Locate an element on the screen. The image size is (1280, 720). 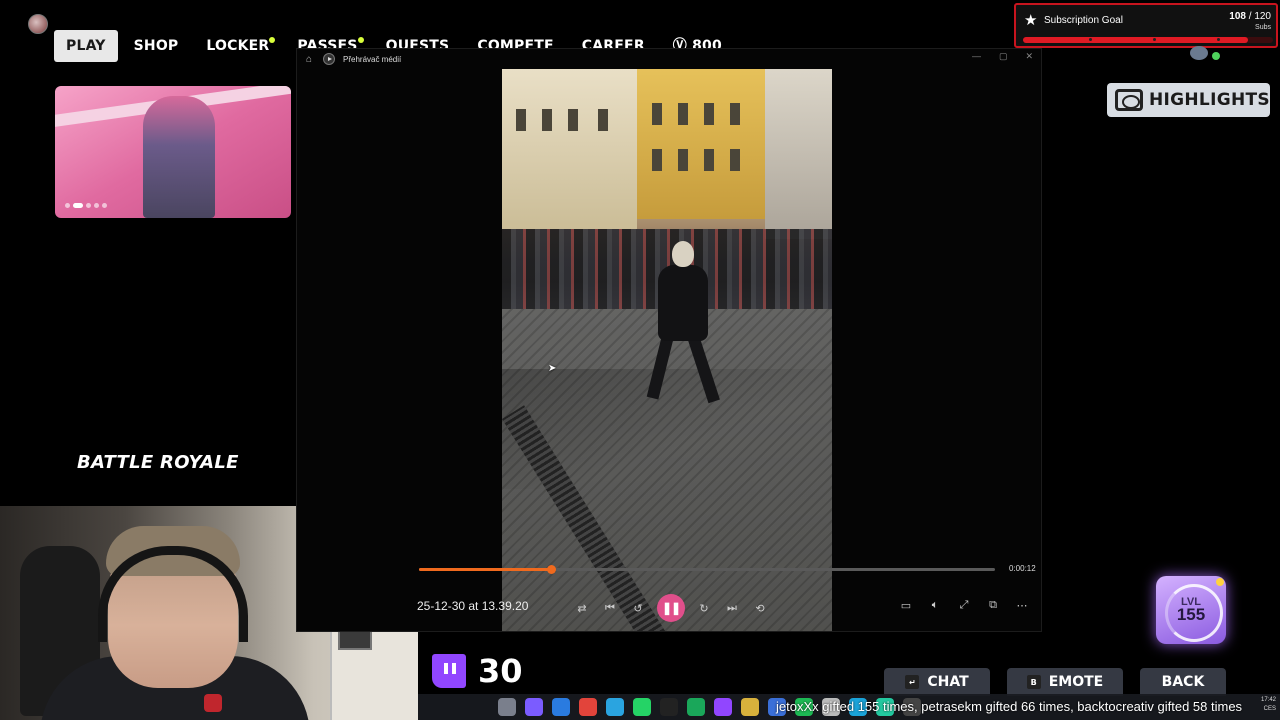
player-window-title: Přehrávač médií is located at coordinates (372, 59).